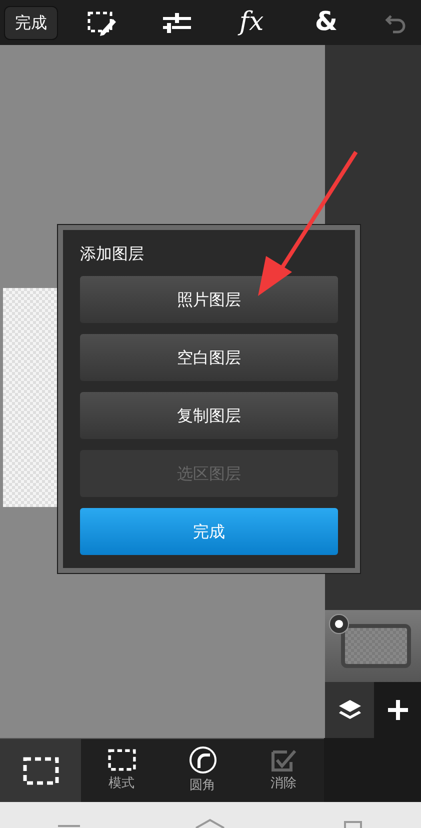 The width and height of the screenshot is (421, 828). Describe the element at coordinates (202, 760) in the screenshot. I see `rounded-corner-icon` at that location.